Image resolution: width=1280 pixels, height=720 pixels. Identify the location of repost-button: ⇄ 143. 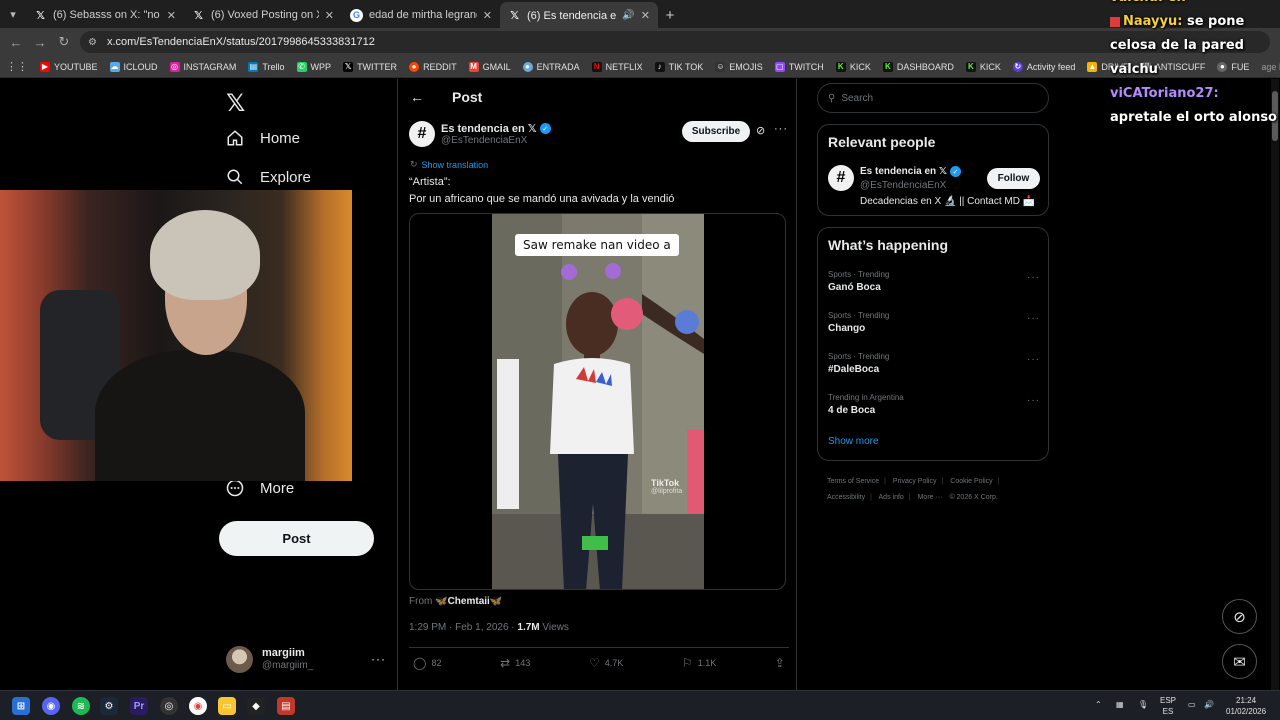
(515, 663).